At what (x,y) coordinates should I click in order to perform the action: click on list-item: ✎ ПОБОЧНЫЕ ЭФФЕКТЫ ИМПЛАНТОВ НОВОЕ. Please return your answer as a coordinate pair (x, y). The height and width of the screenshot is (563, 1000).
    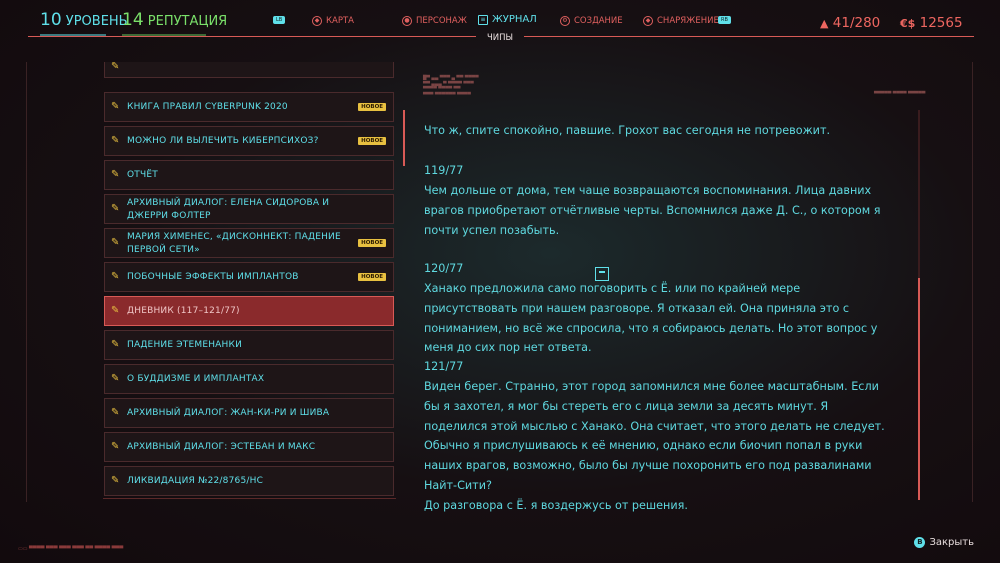
    Looking at the image, I should click on (249, 277).